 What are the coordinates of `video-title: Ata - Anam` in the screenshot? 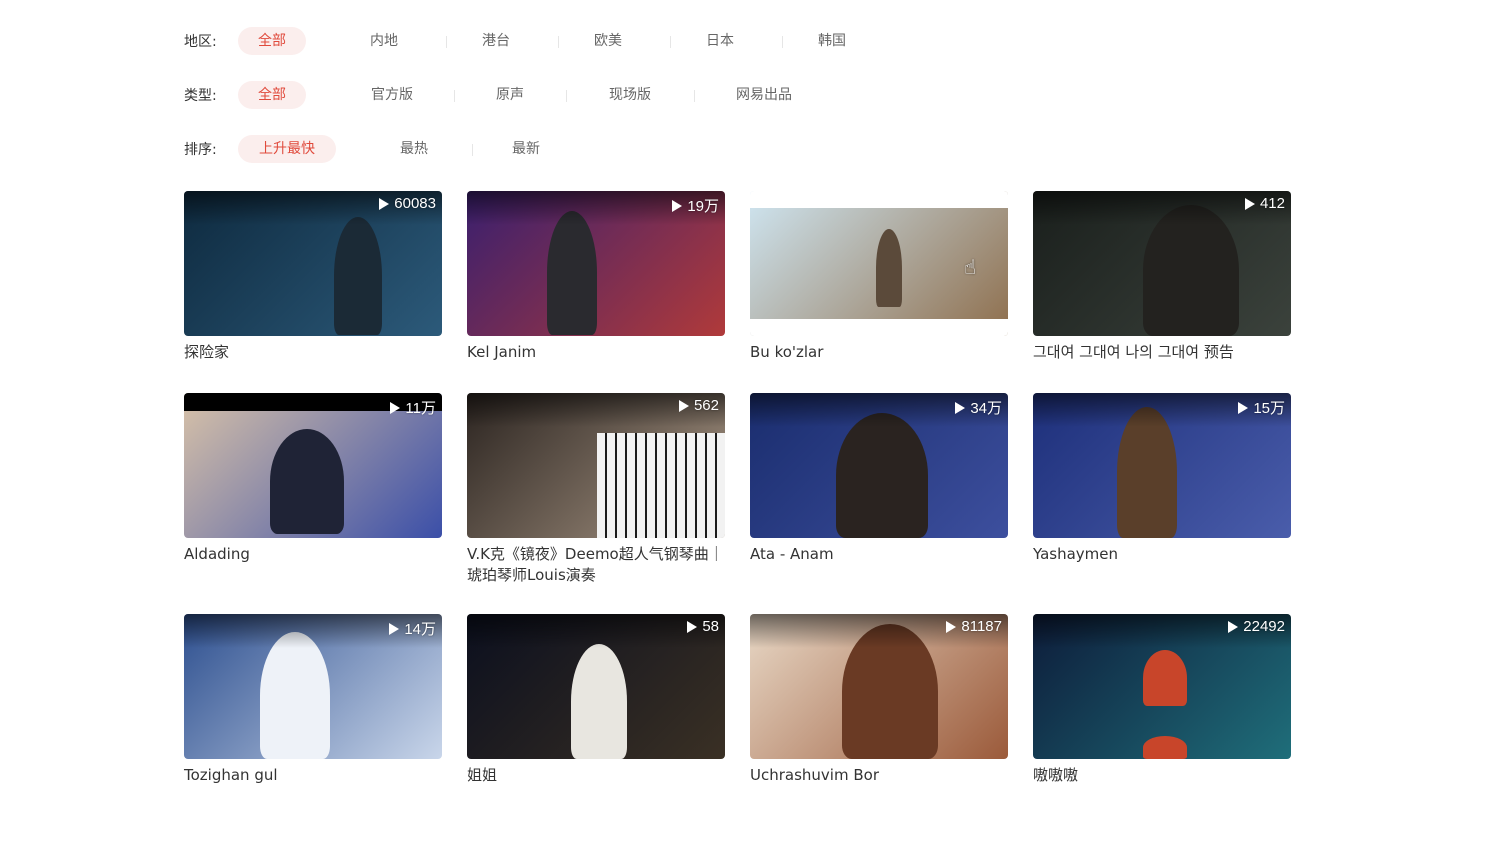 It's located at (879, 554).